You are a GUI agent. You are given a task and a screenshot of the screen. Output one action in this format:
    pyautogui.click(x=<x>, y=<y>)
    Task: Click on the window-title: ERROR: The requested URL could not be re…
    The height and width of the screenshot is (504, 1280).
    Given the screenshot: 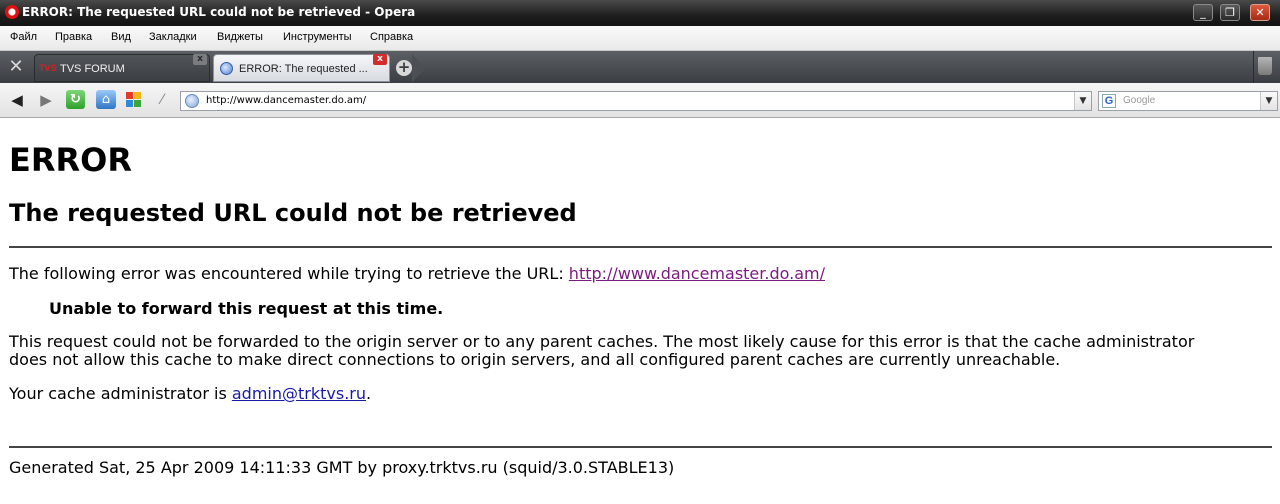 What is the action you would take?
    pyautogui.click(x=219, y=12)
    